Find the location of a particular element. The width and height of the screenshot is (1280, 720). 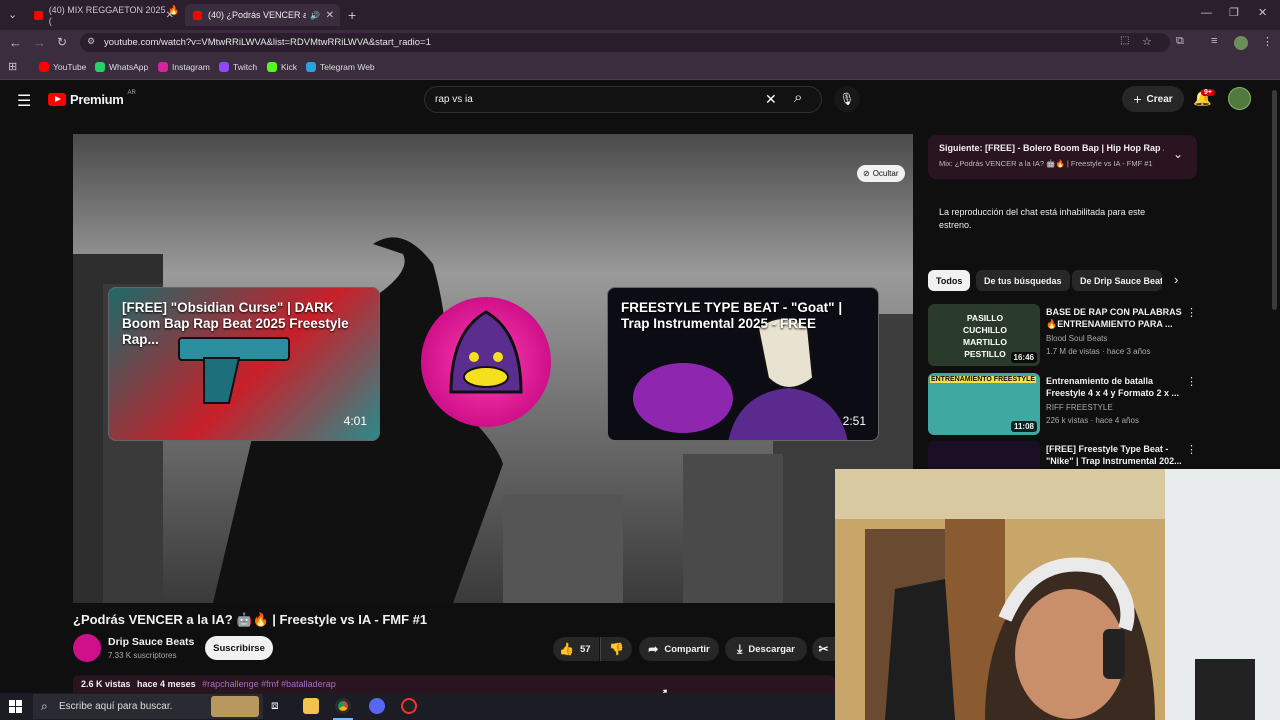

clip-button: ✂ is located at coordinates (823, 649).